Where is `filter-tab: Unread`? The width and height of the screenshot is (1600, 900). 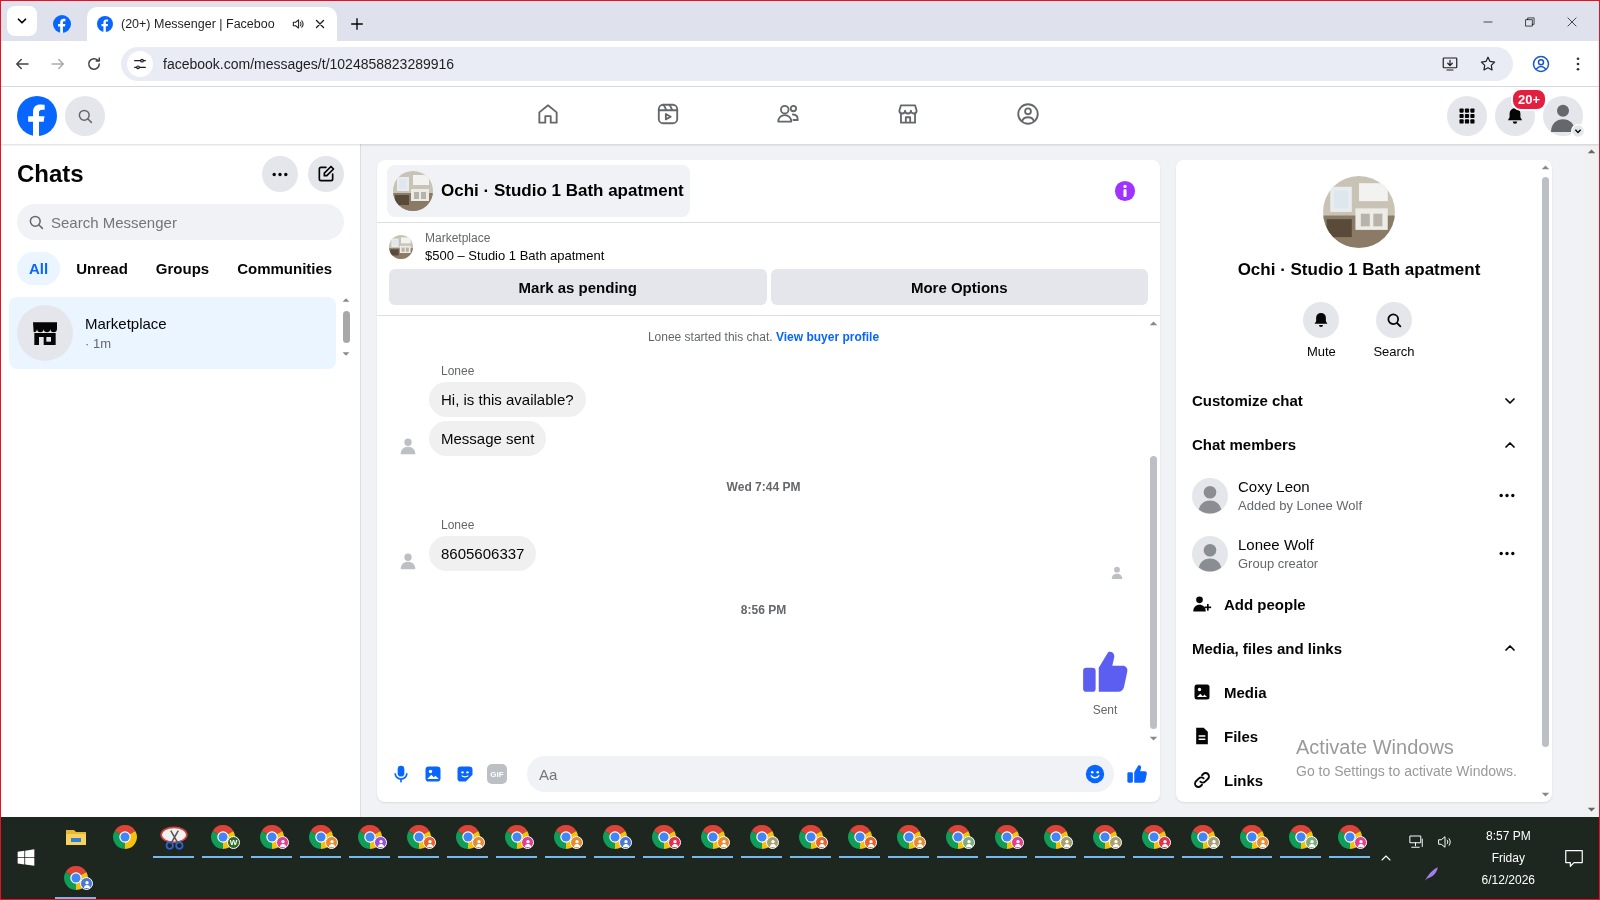
filter-tab: Unread is located at coordinates (102, 268).